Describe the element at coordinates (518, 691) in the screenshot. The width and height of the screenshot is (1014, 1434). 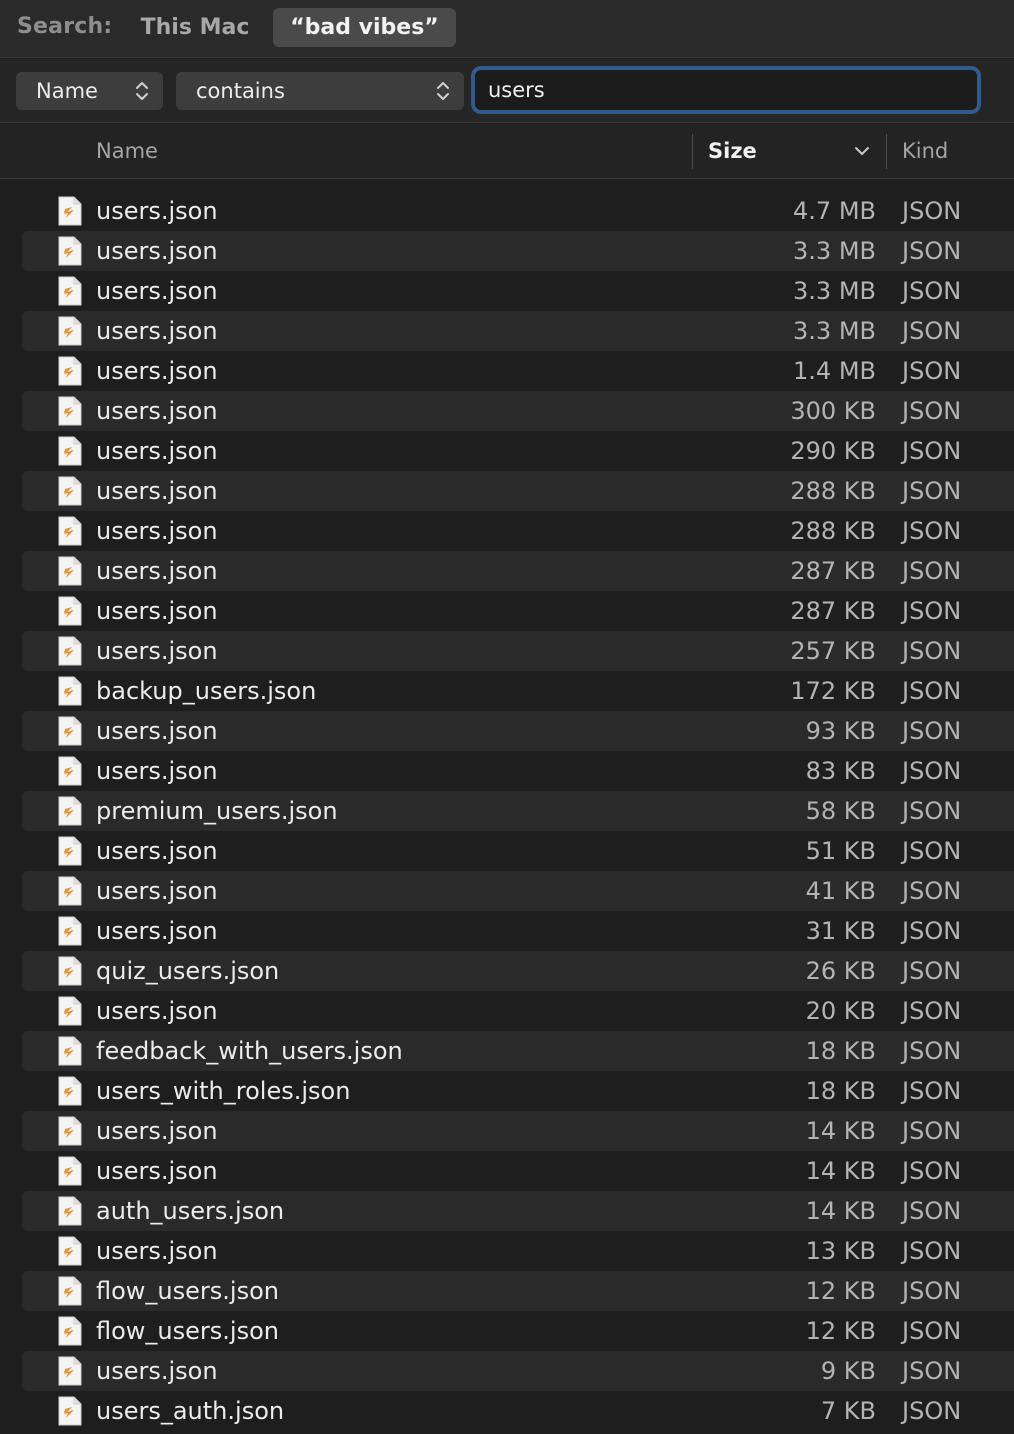
I see `table-row: backup_users.json 172 KB JSON` at that location.